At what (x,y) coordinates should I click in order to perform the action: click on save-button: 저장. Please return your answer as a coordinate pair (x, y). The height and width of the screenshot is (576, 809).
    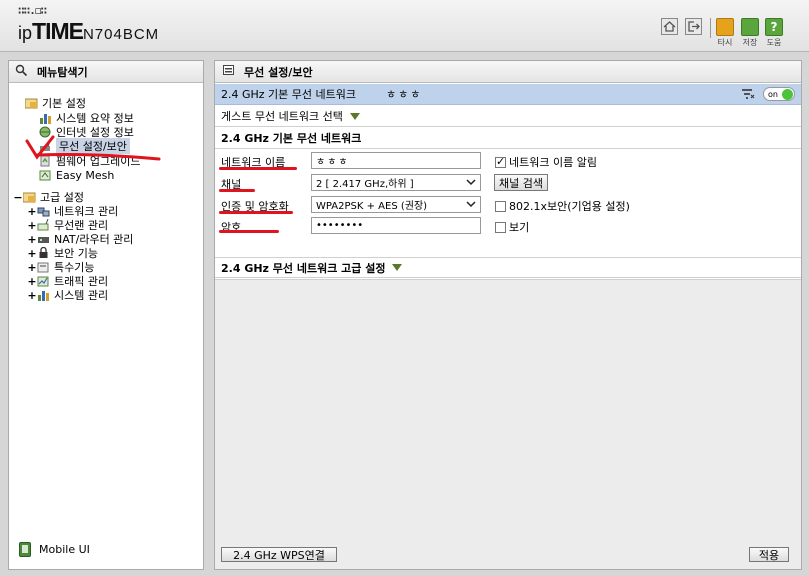
    Looking at the image, I should click on (750, 33).